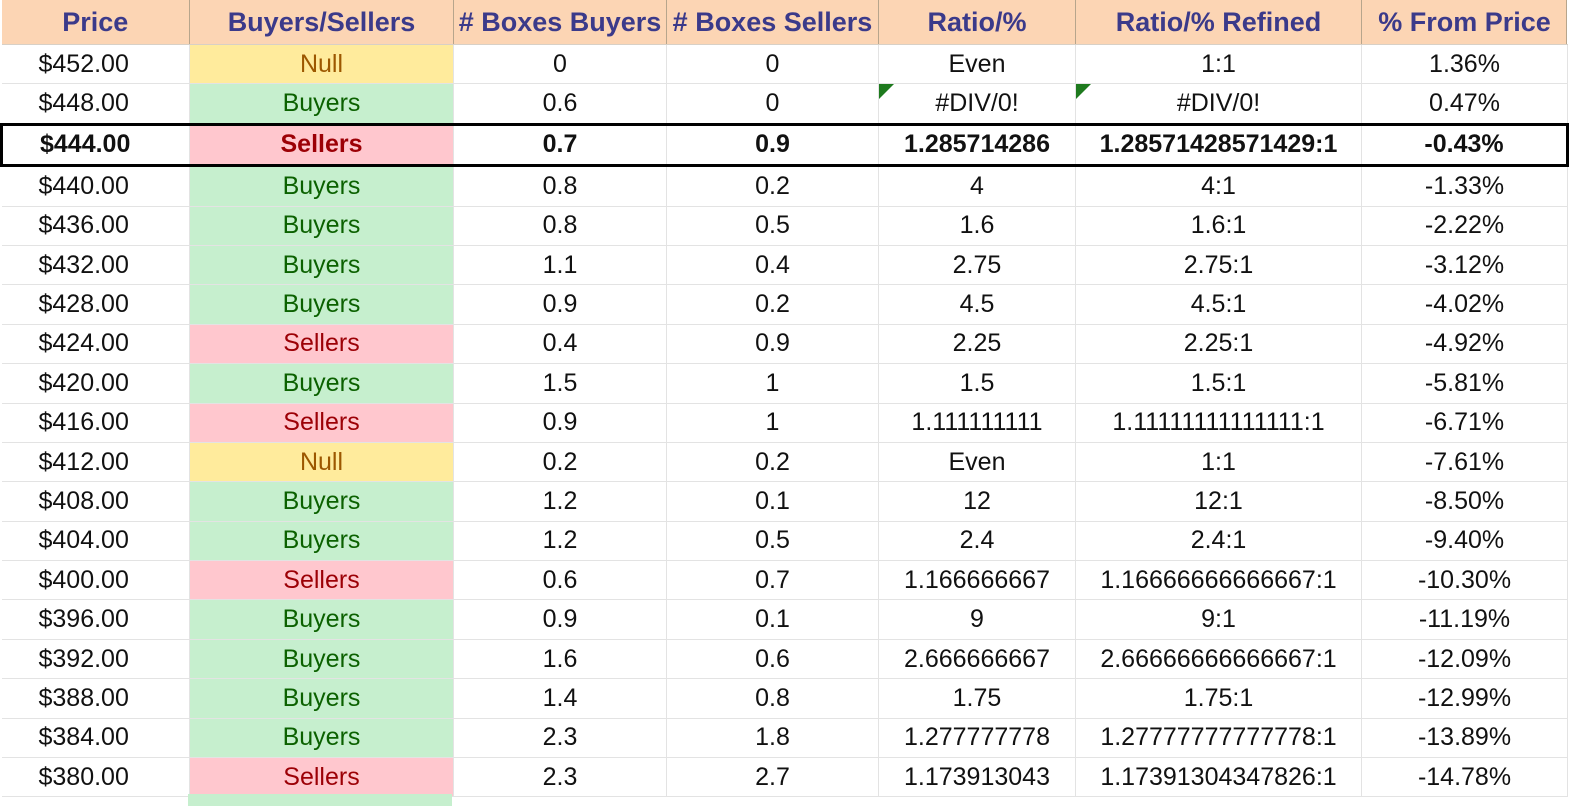  Describe the element at coordinates (977, 698) in the screenshot. I see `ratio-cell: 1.75` at that location.